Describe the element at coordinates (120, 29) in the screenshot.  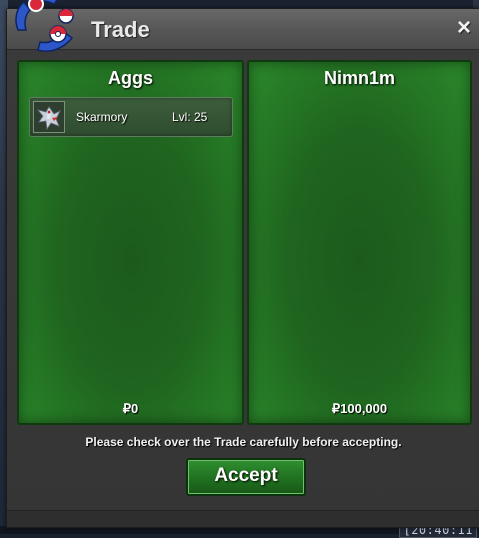
I see `window-title: Trade` at that location.